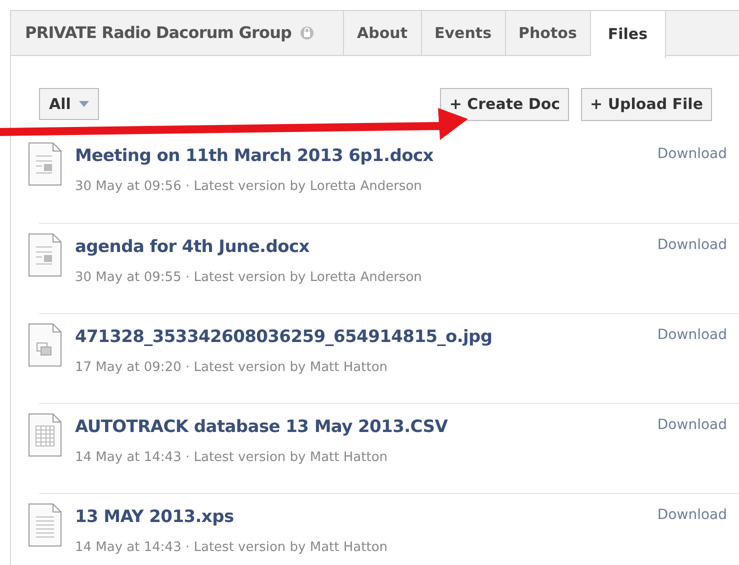 The width and height of the screenshot is (739, 565). I want to click on file-name-link: 471328_353342608036259_654914815_o.jpg, so click(283, 337).